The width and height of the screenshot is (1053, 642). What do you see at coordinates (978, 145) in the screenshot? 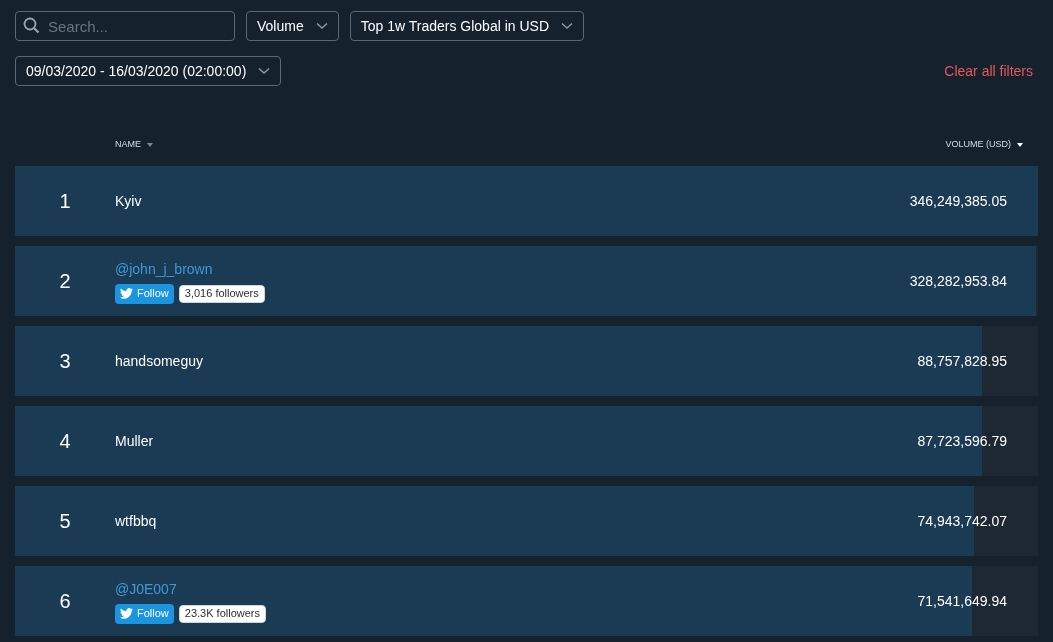
I see `column-header: VOLUME (USD)` at bounding box center [978, 145].